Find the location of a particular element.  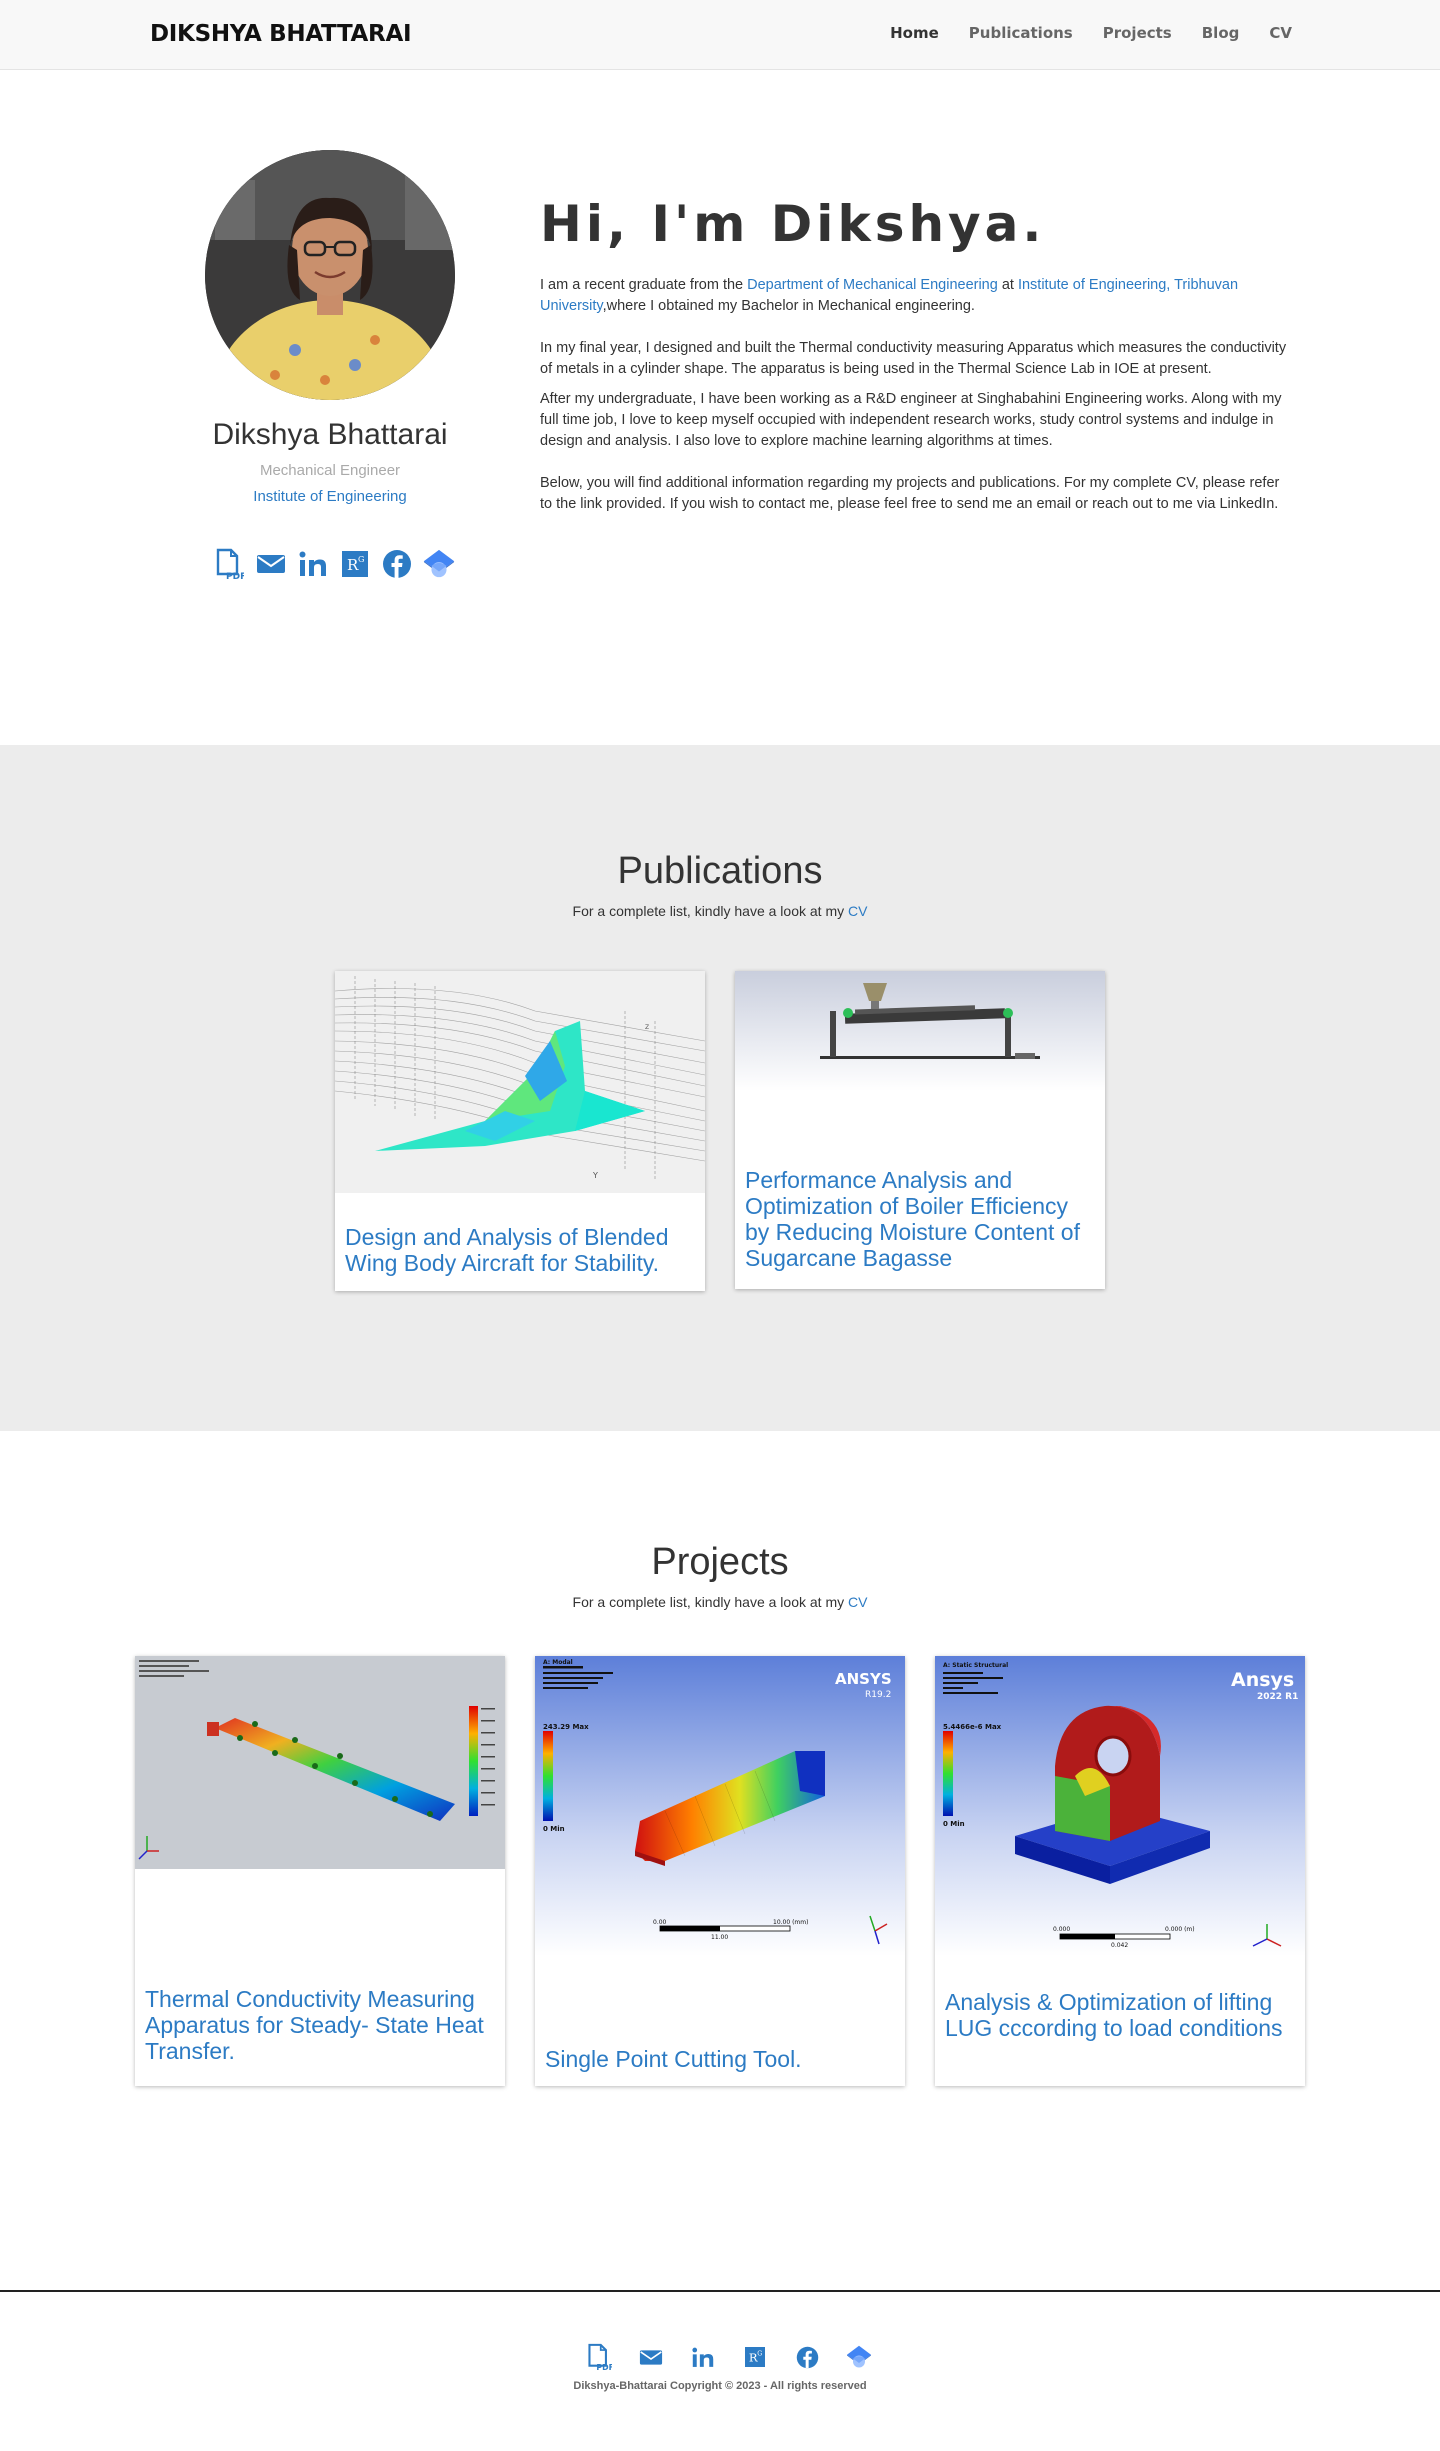

nav-link-cv: CV is located at coordinates (1280, 33).